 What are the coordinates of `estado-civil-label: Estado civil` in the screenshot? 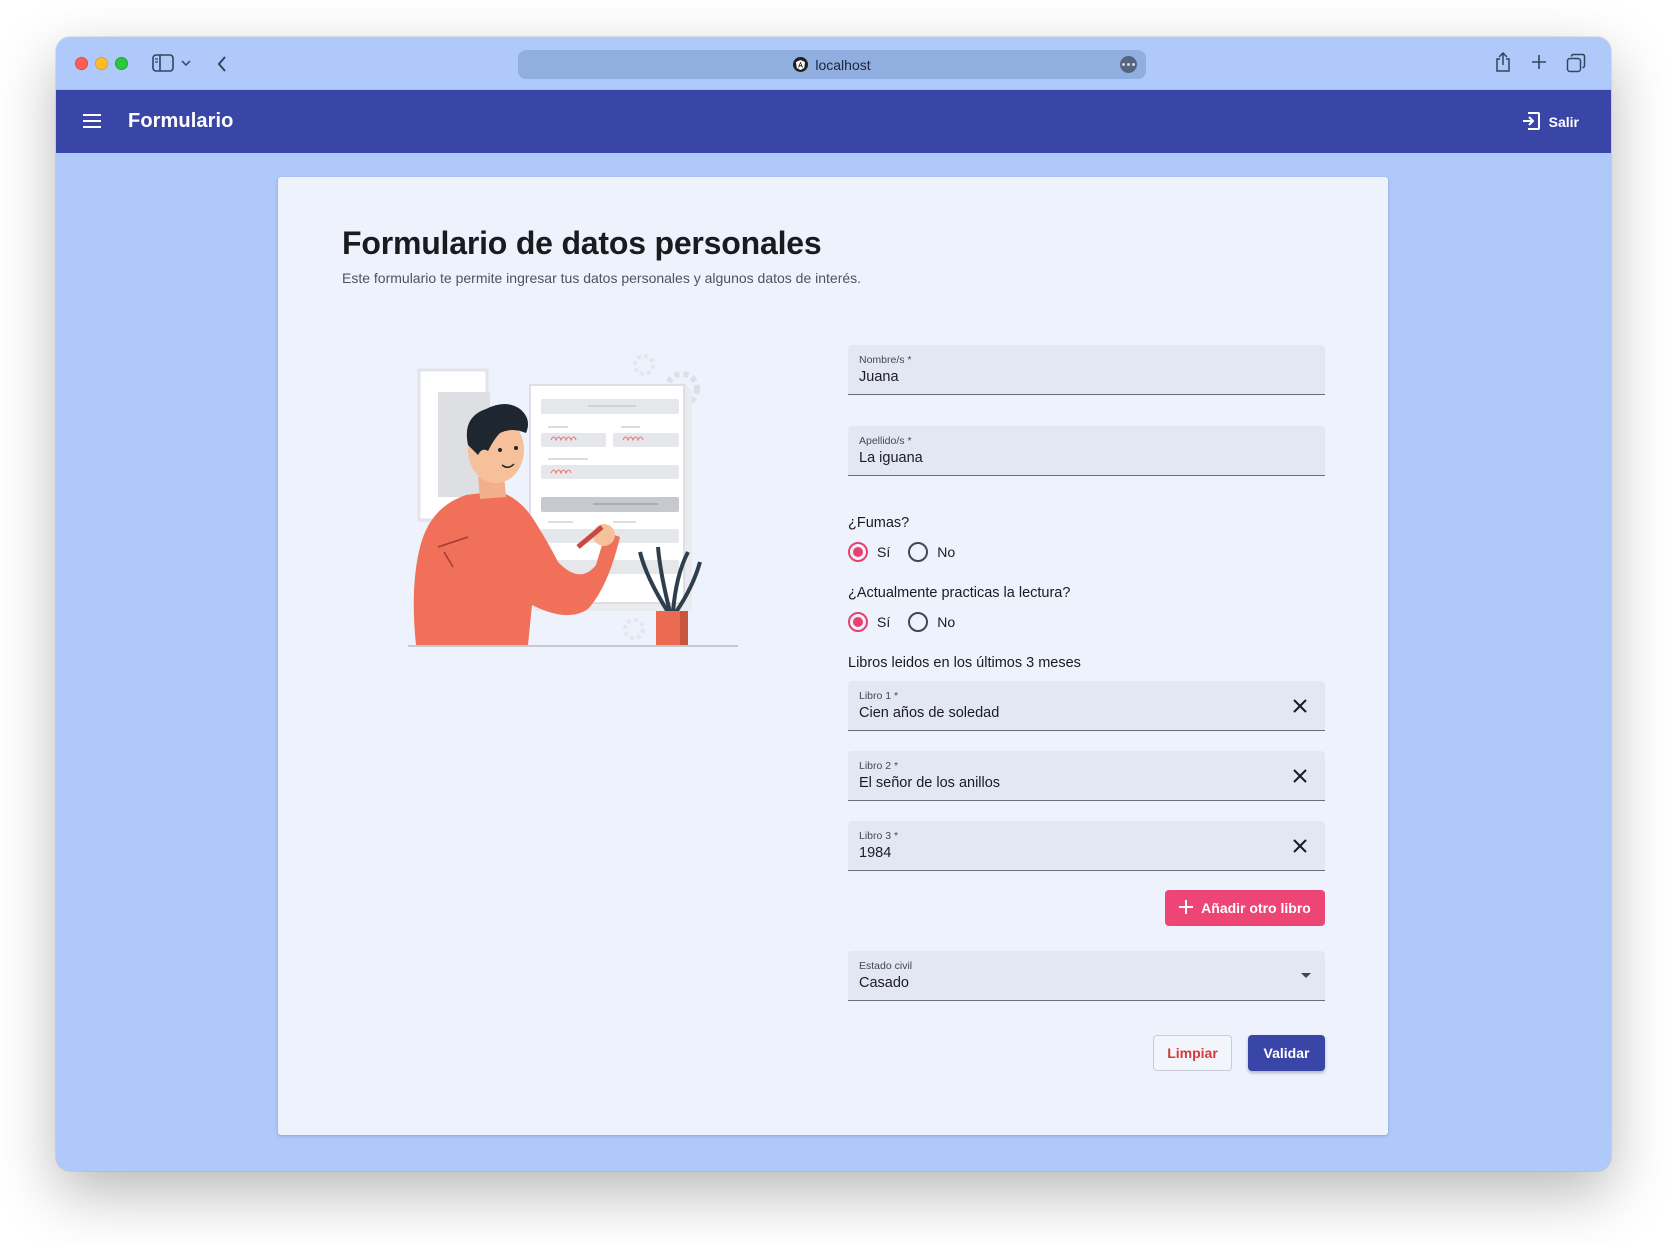 It's located at (886, 966).